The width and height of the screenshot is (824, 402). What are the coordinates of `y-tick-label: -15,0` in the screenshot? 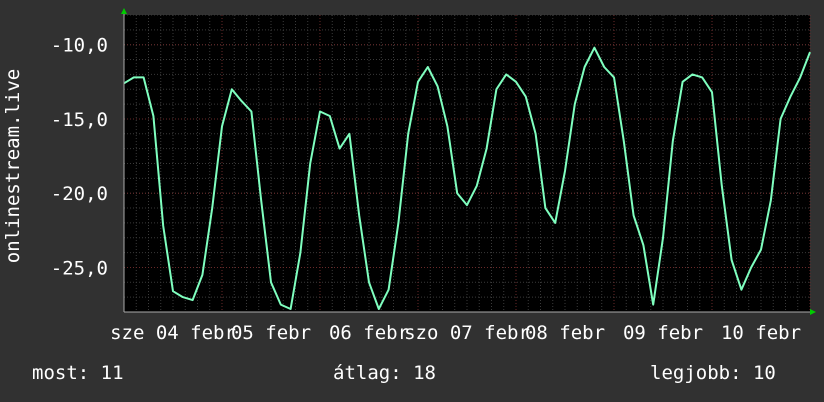 It's located at (79, 120).